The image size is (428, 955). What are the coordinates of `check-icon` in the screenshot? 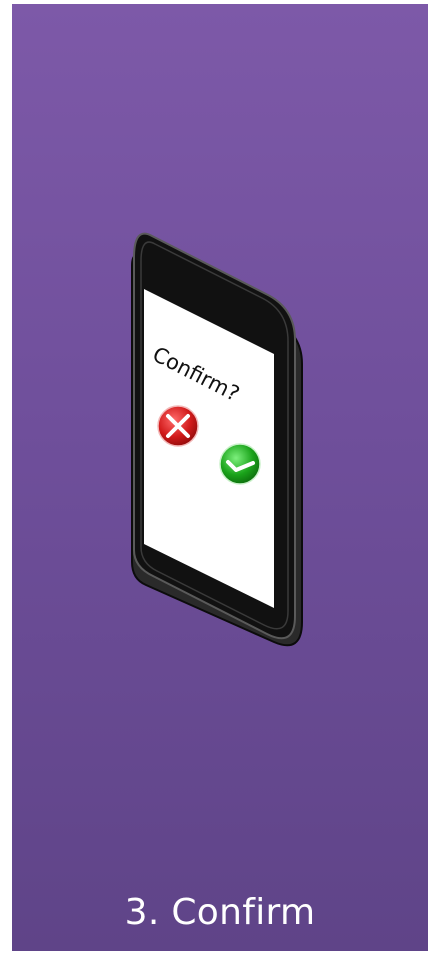 It's located at (240, 464).